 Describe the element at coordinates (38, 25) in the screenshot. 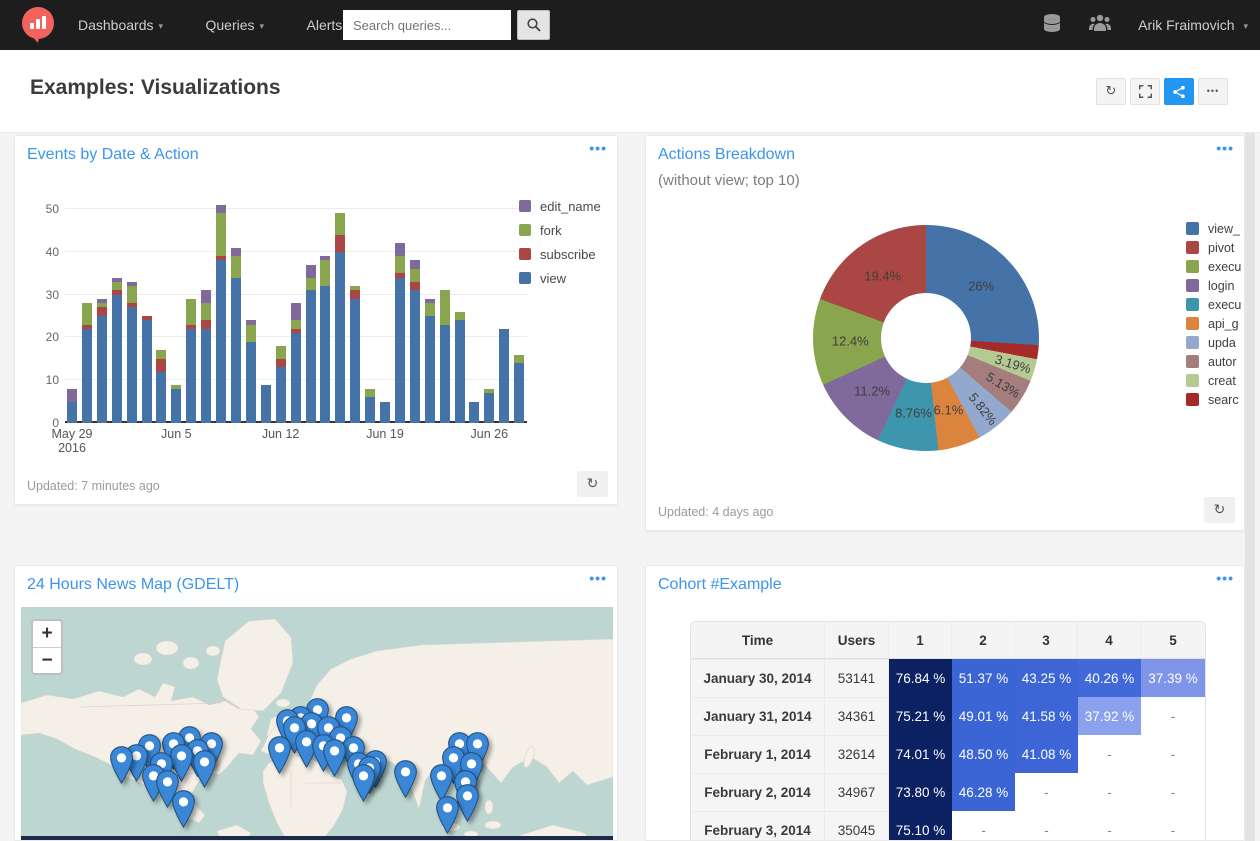

I see `redash-logo-icon` at that location.